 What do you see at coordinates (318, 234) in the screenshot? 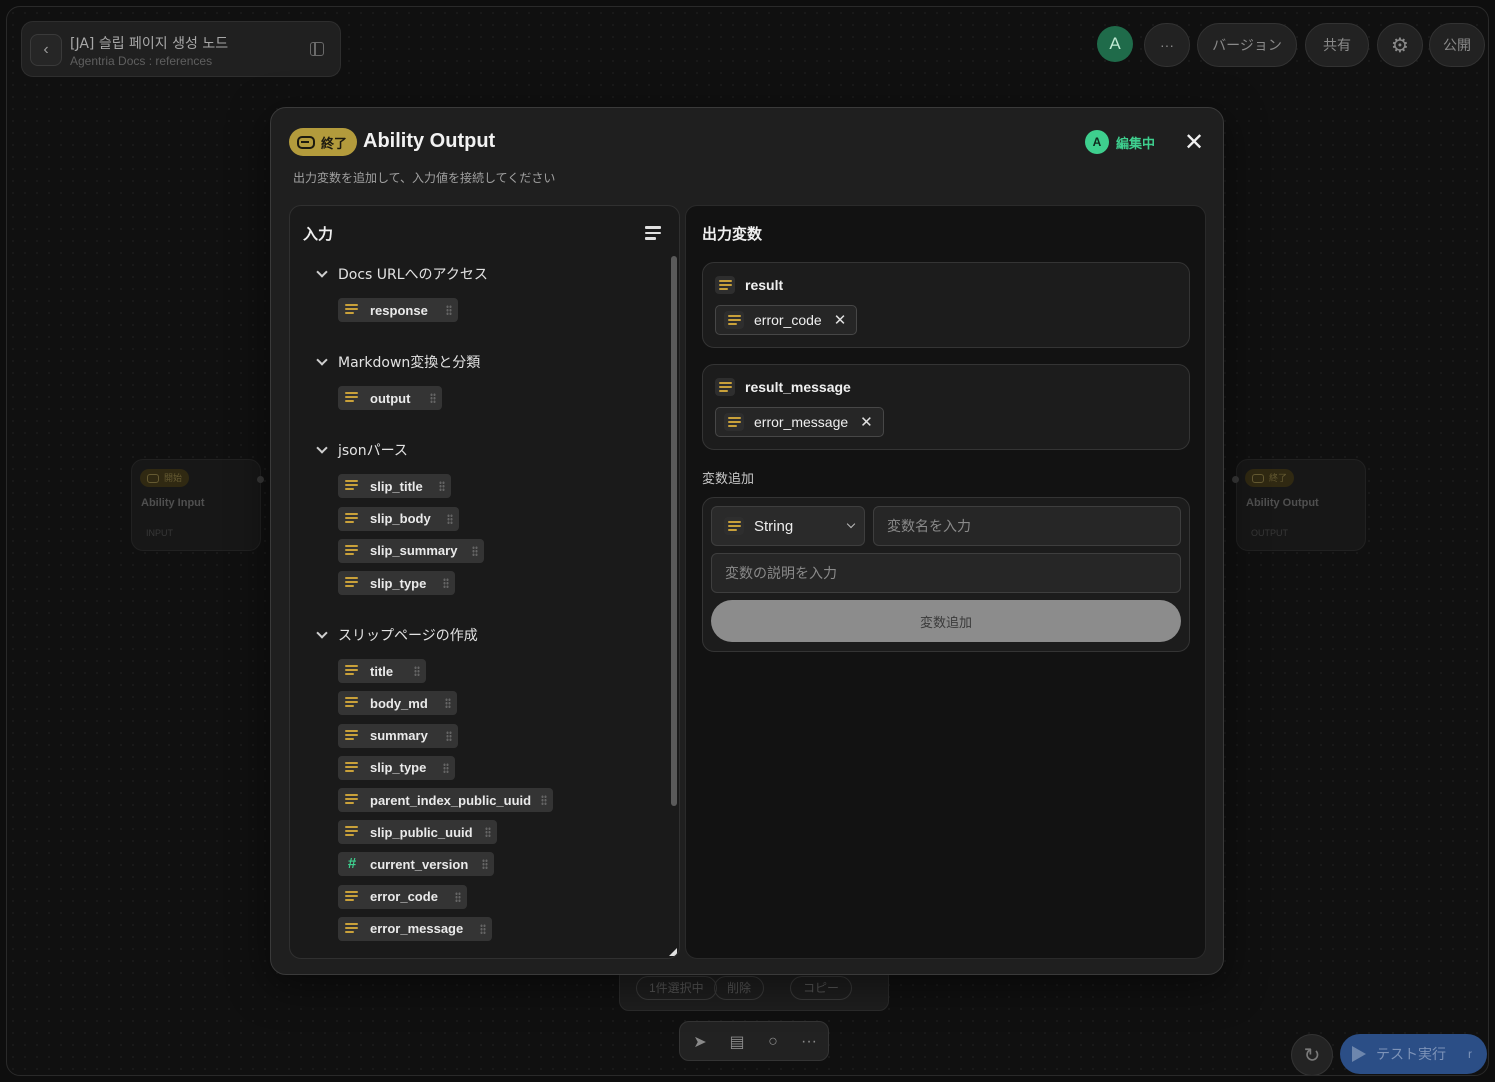
I see `input-panel-title: 入力` at bounding box center [318, 234].